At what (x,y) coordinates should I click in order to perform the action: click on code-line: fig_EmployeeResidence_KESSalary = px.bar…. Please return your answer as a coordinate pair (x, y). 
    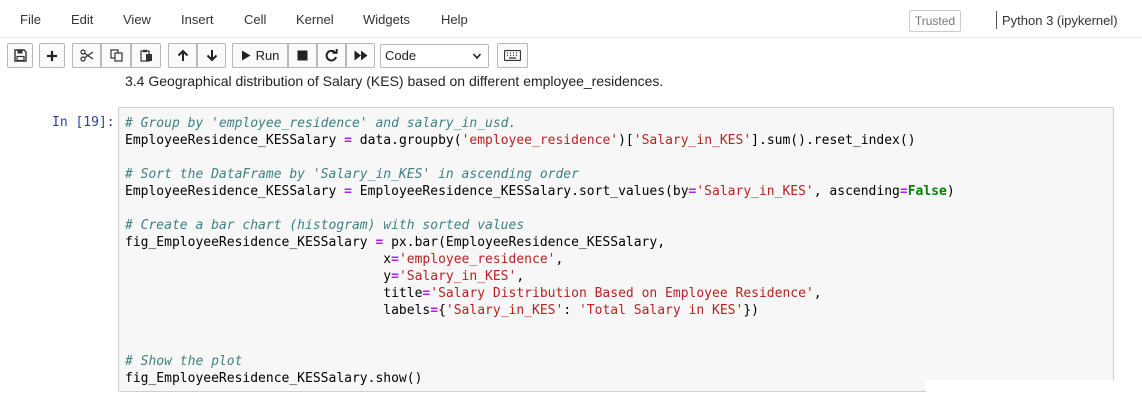
    Looking at the image, I should click on (540, 242).